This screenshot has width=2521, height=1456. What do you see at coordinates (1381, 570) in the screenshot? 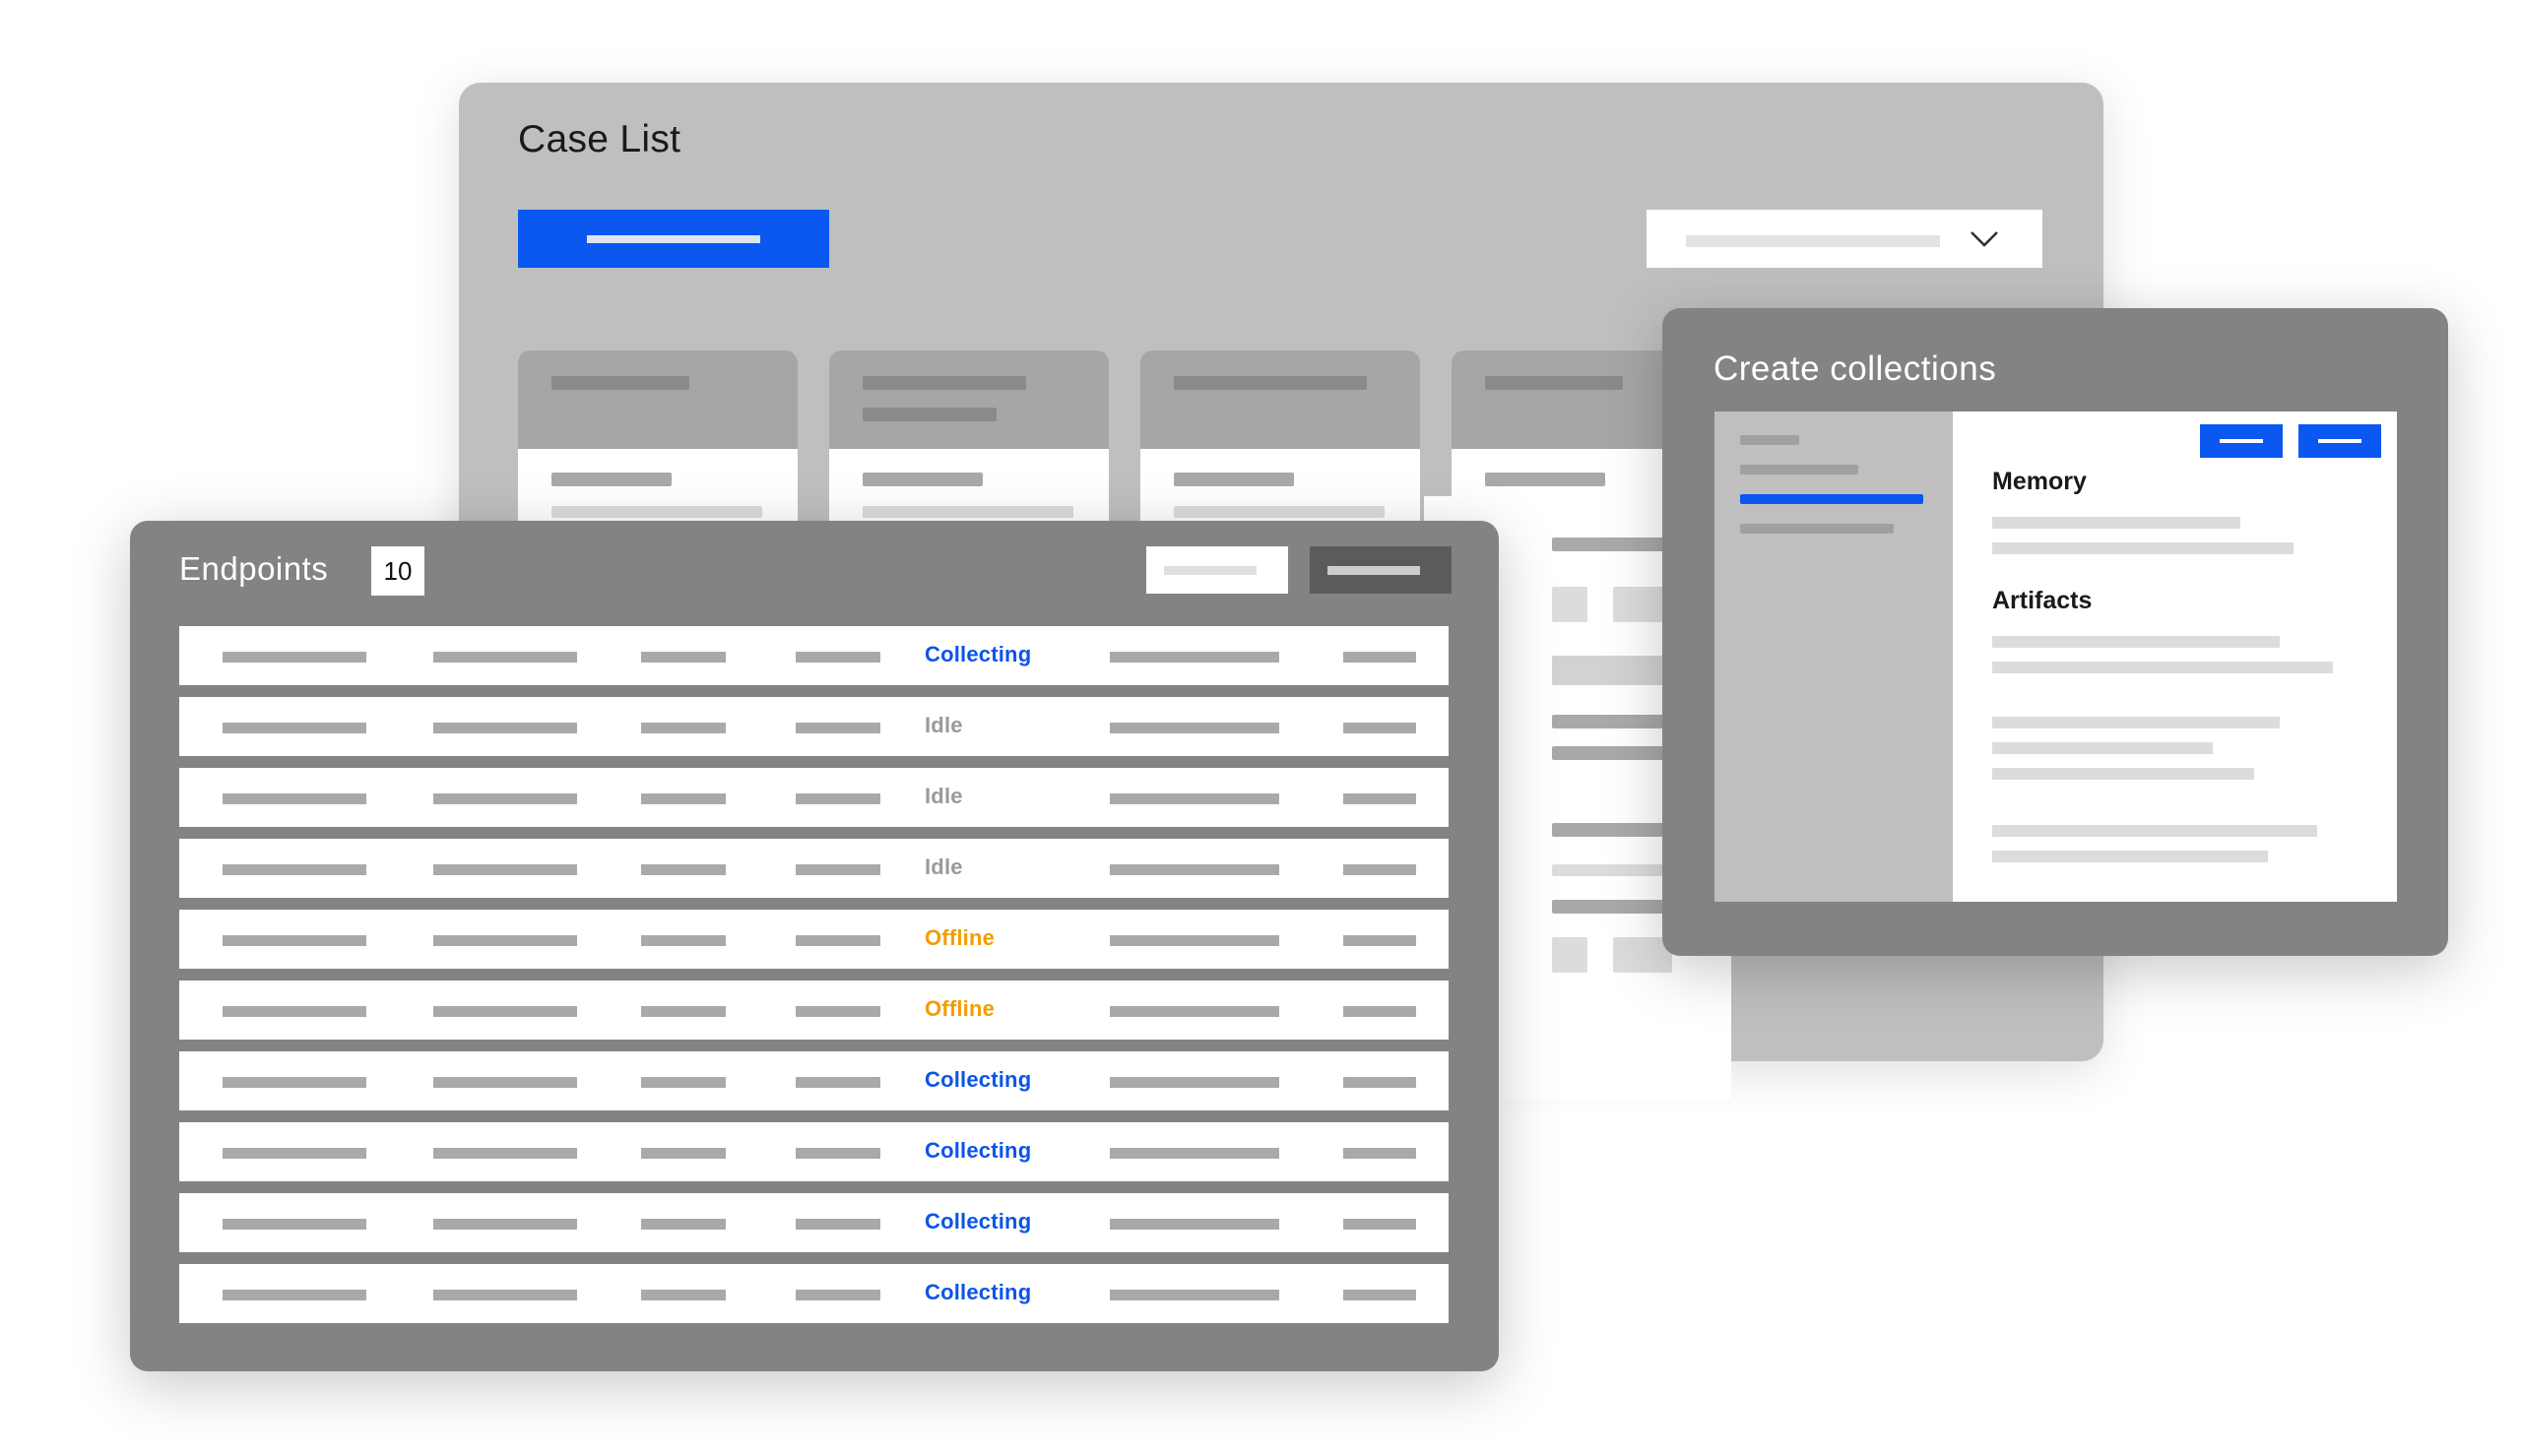
I see `tertiary-action-button` at bounding box center [1381, 570].